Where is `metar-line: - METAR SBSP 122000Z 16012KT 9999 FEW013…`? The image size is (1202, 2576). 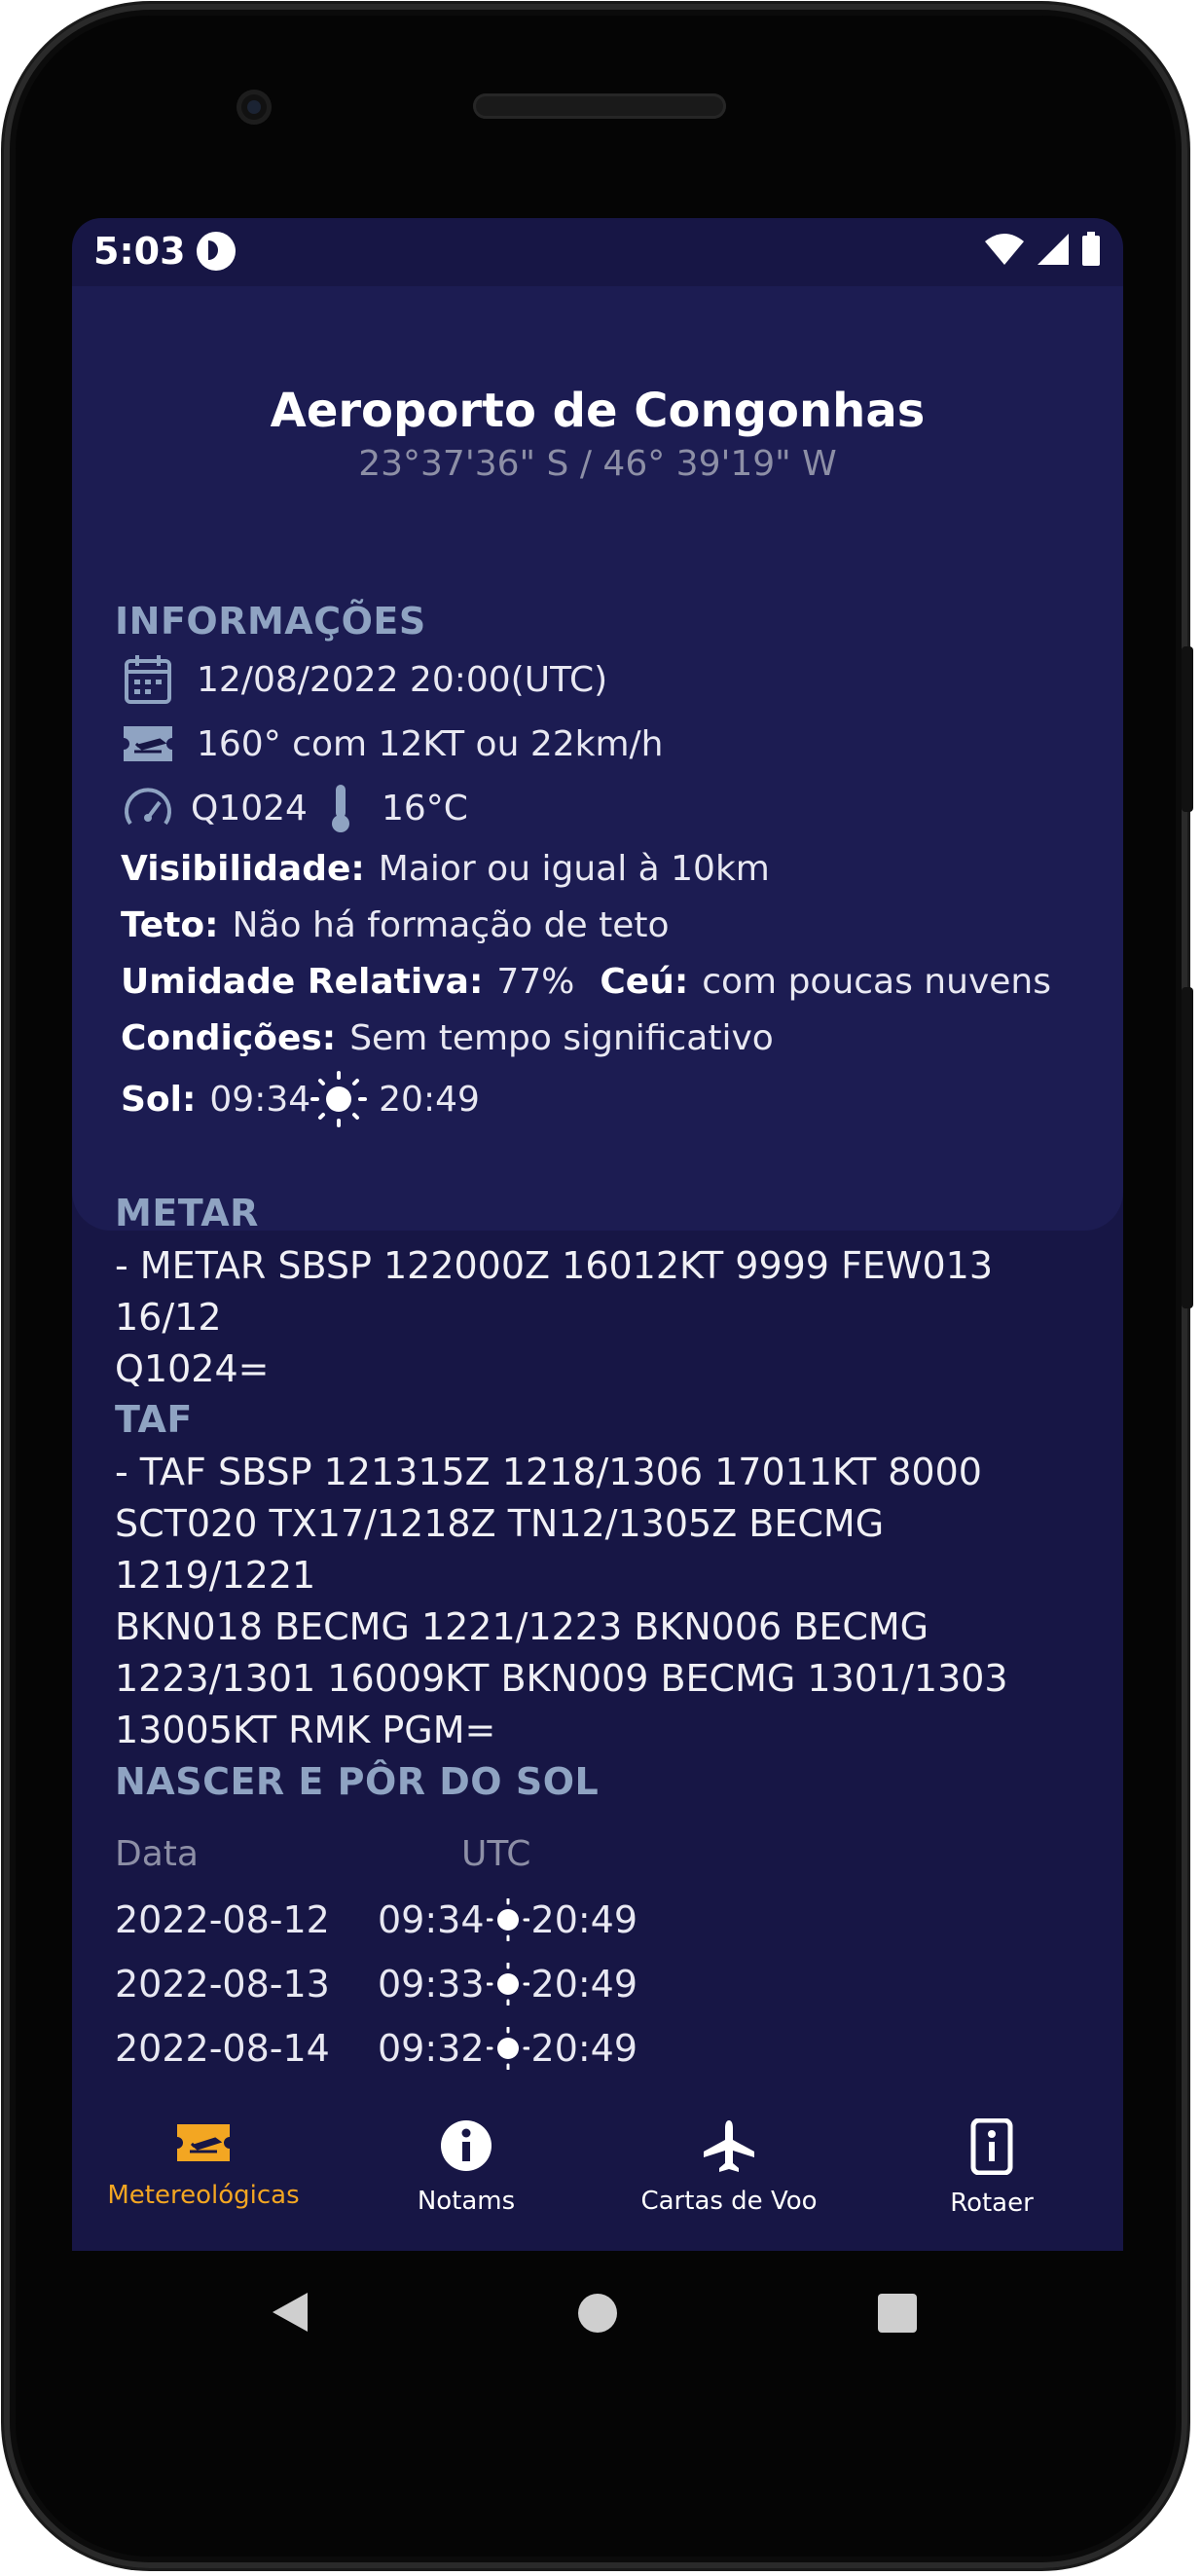
metar-line: - METAR SBSP 122000Z 16012KT 9999 FEW013… is located at coordinates (554, 1291).